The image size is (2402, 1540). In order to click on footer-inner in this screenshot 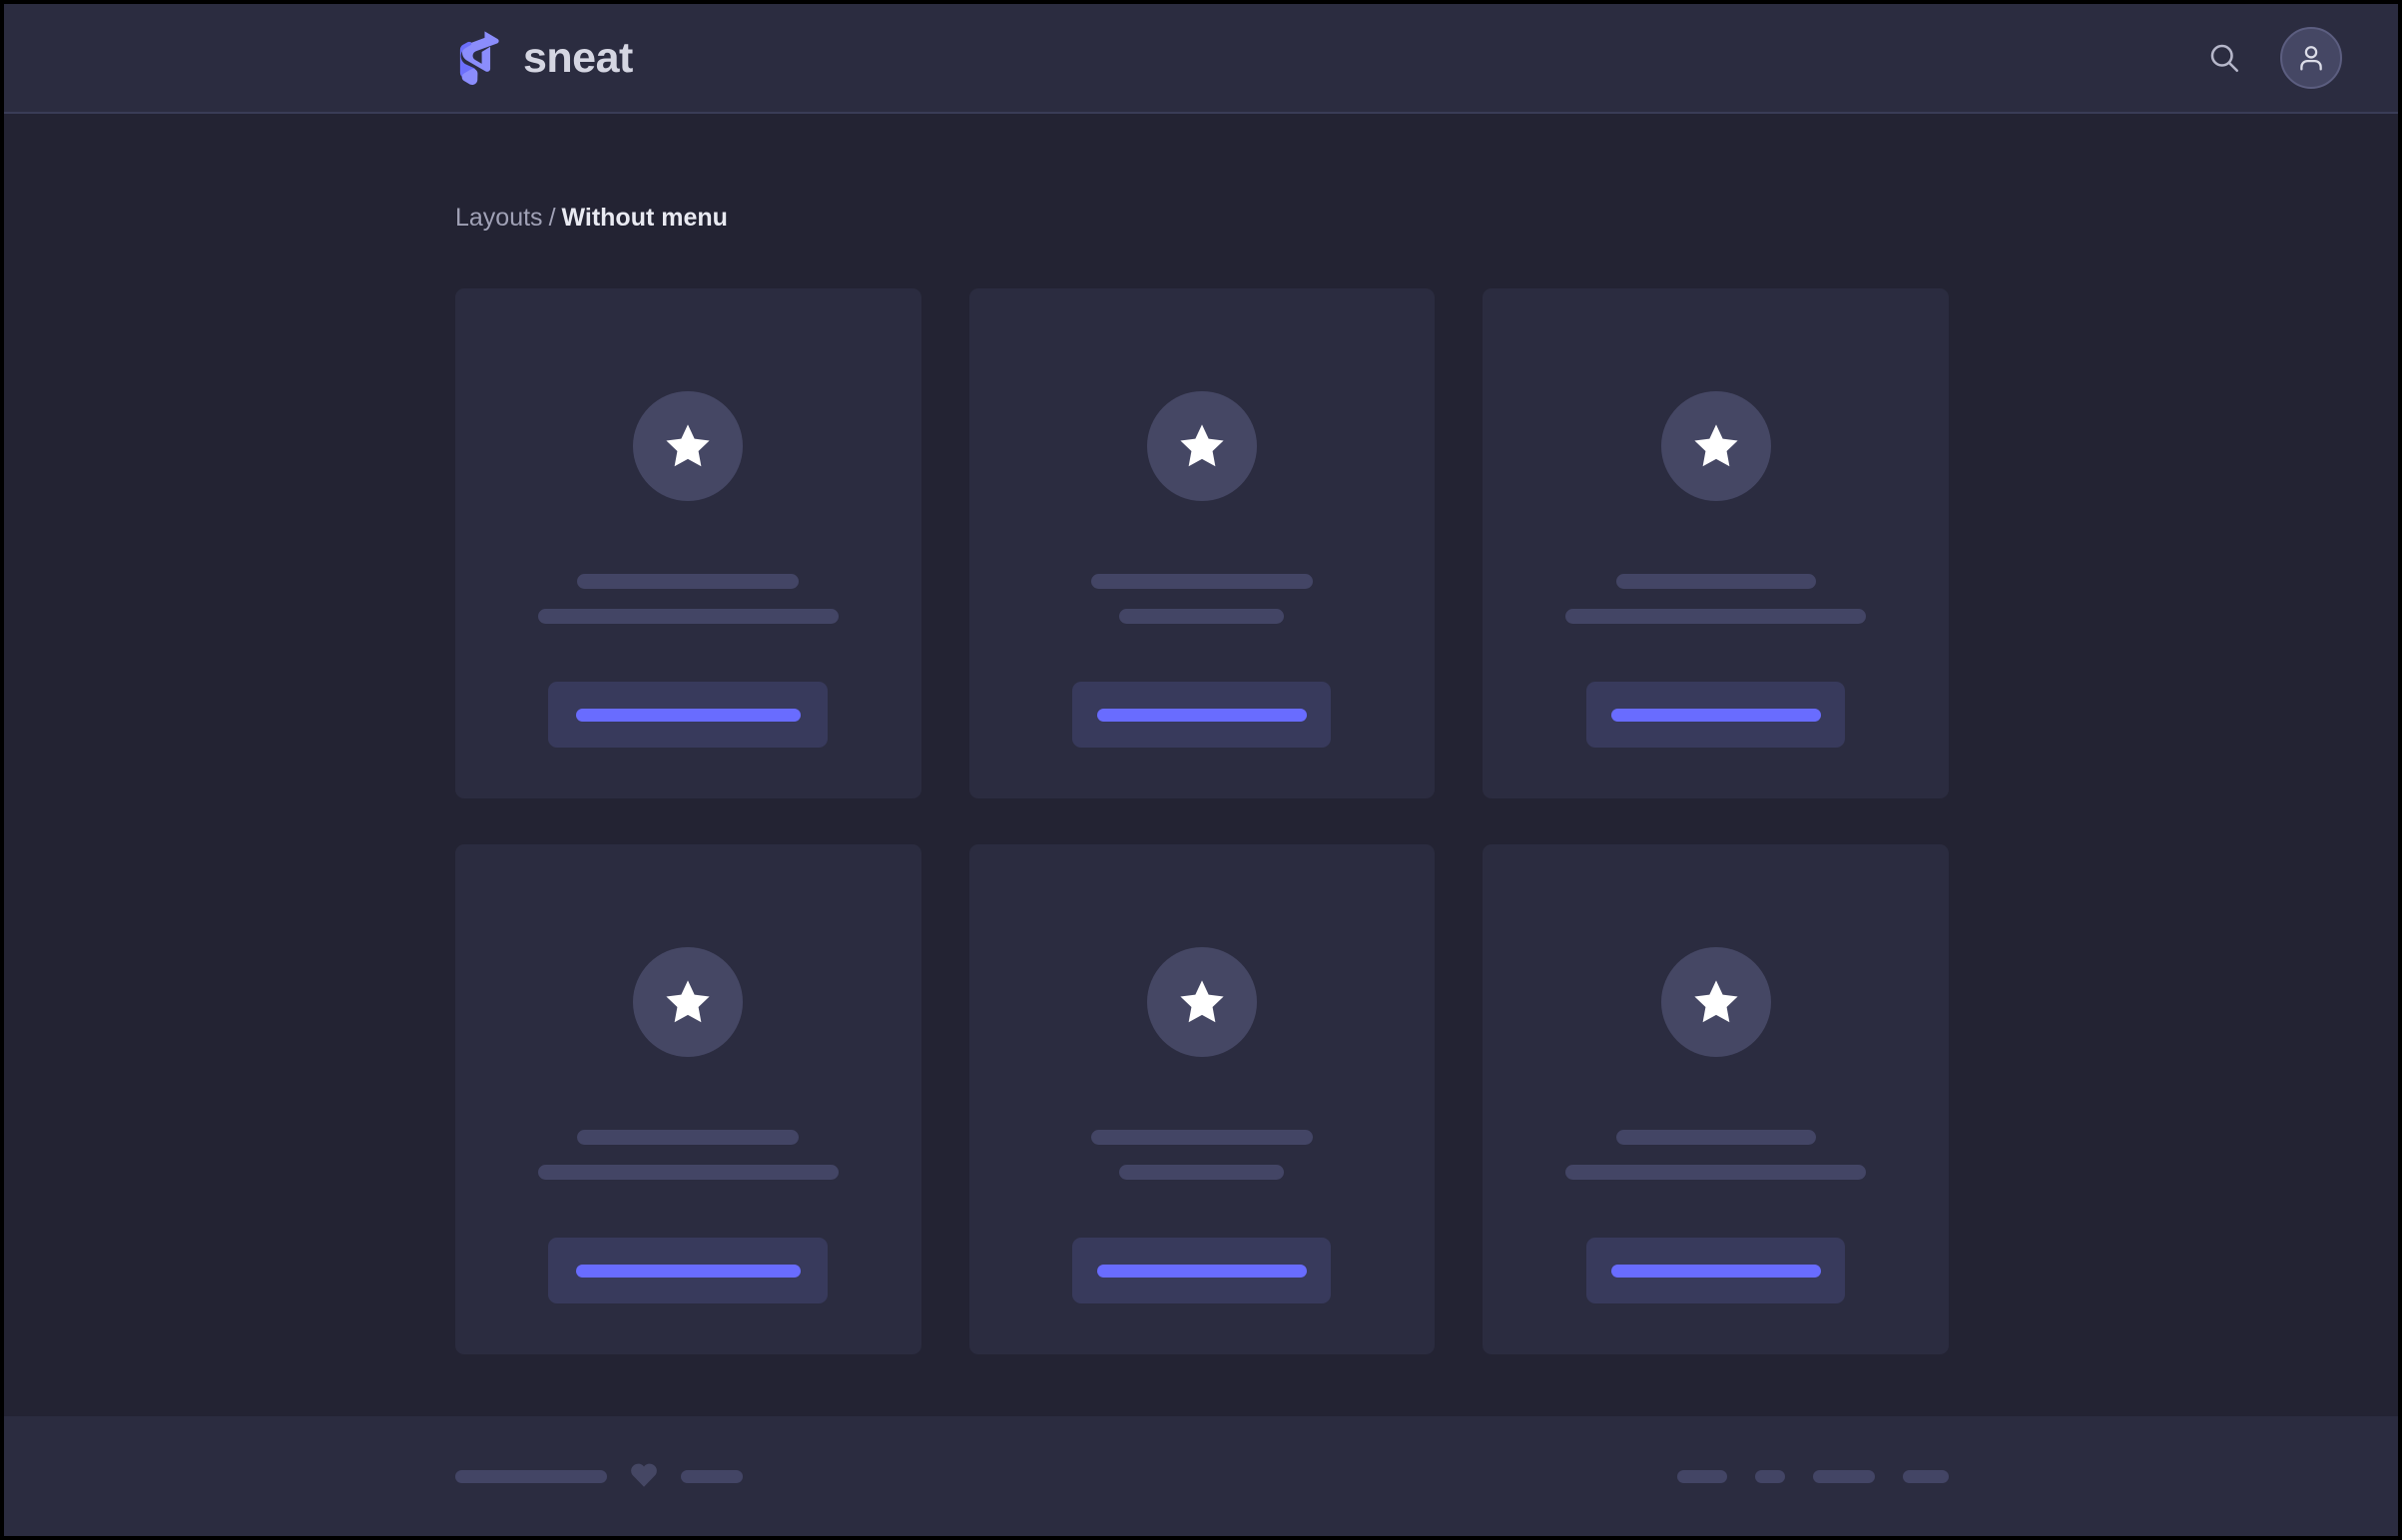, I will do `click(1202, 1476)`.